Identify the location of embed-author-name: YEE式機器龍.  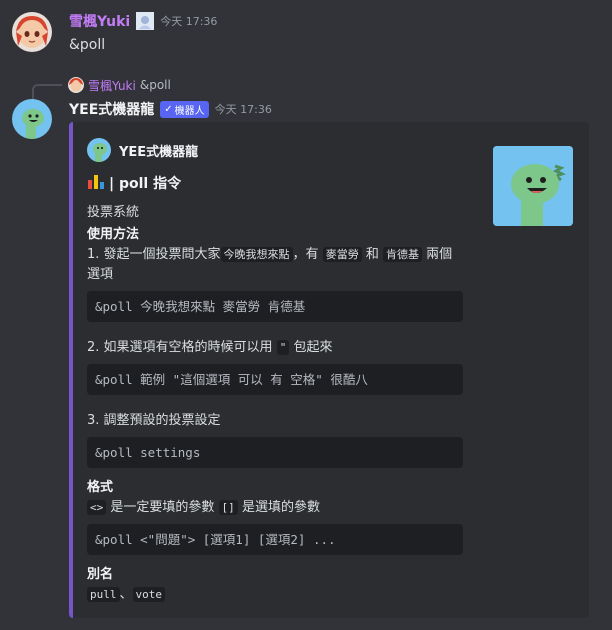
(159, 152).